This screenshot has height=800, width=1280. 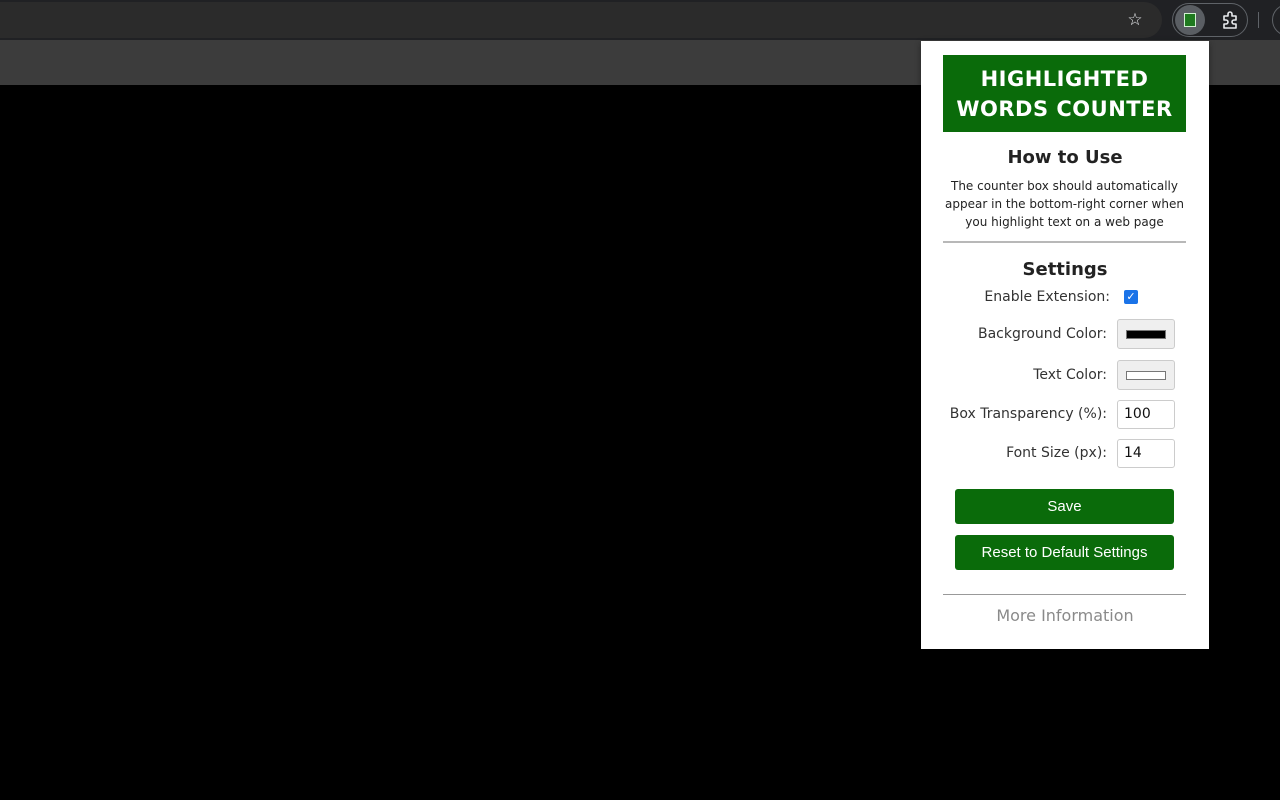 I want to click on banner-title-line1: HIGHLIGHTED, so click(x=1064, y=79).